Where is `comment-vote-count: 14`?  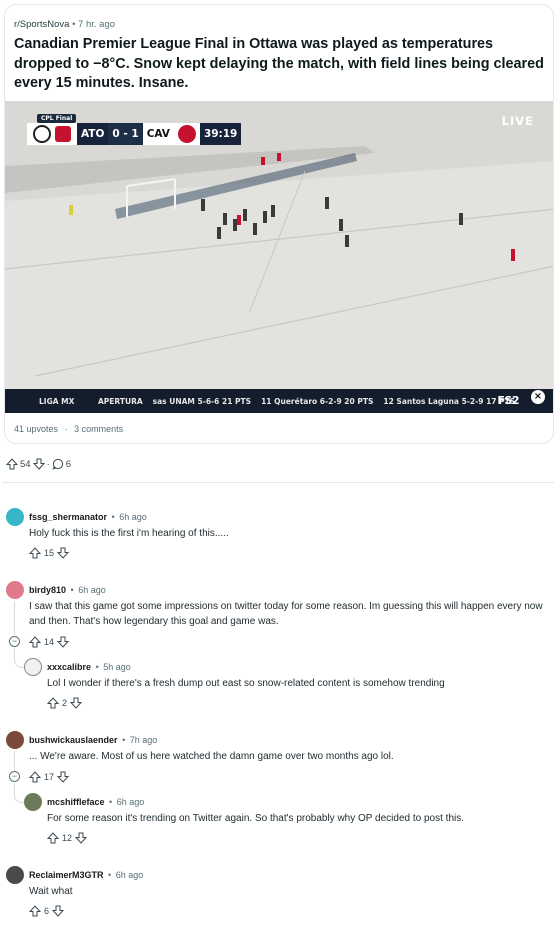 comment-vote-count: 14 is located at coordinates (49, 642).